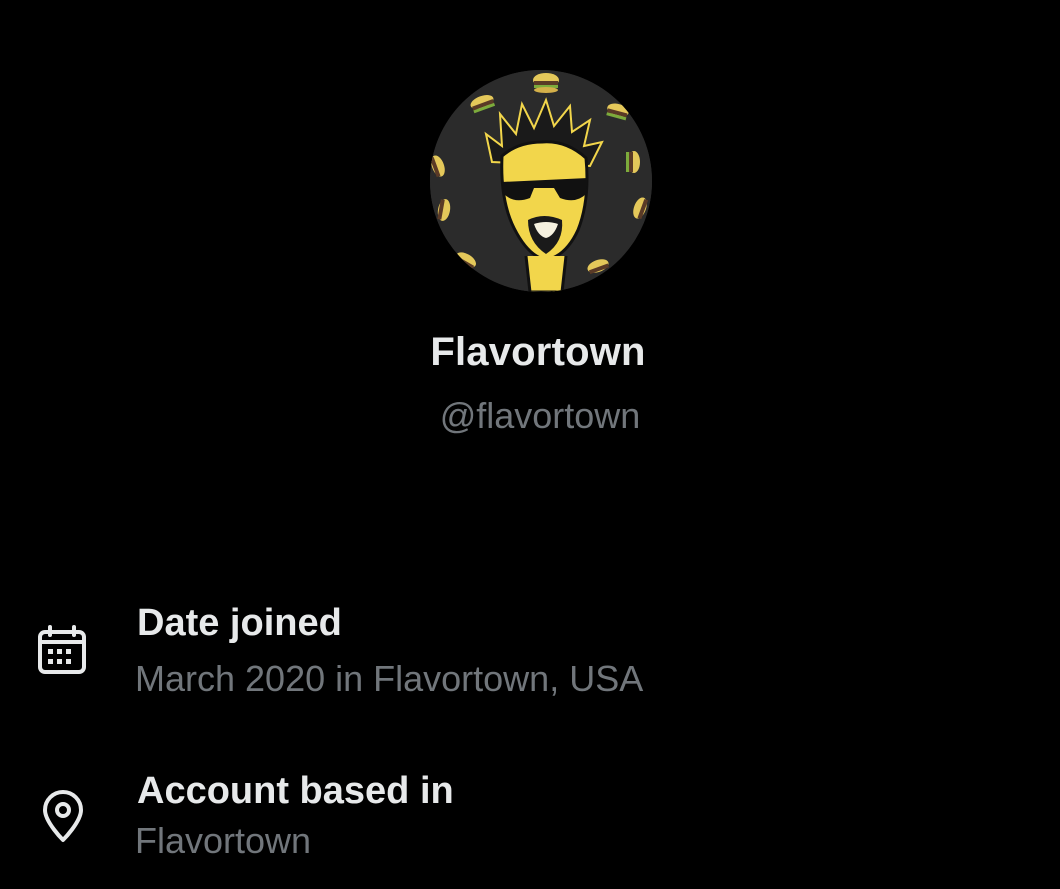 The width and height of the screenshot is (1060, 889). I want to click on location-pin-icon, so click(63, 816).